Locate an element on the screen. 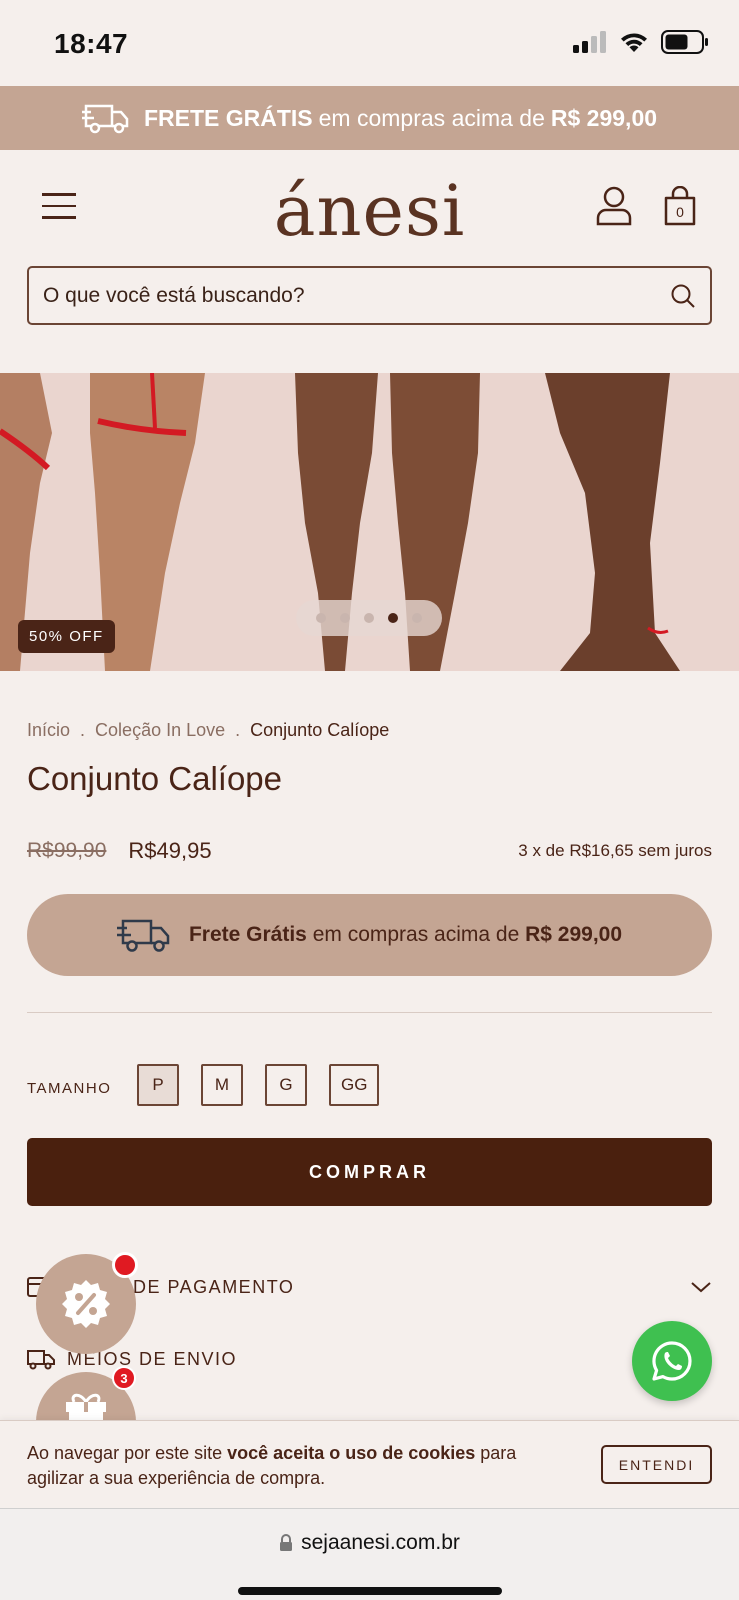 The image size is (739, 1600). size-label: TAMANHO is located at coordinates (69, 1088).